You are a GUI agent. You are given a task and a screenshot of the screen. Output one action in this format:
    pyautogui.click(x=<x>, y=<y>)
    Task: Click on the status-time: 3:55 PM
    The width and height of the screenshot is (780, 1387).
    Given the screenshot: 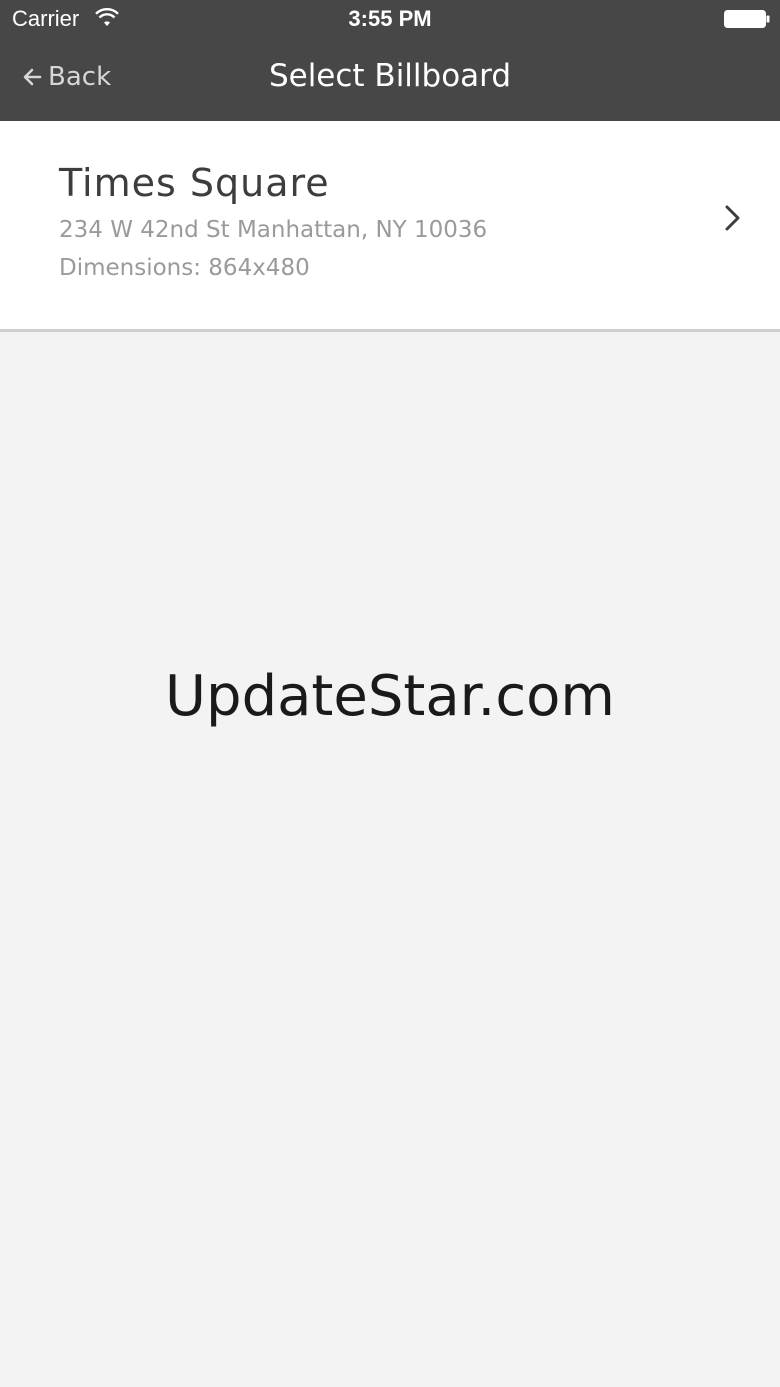 What is the action you would take?
    pyautogui.click(x=390, y=18)
    